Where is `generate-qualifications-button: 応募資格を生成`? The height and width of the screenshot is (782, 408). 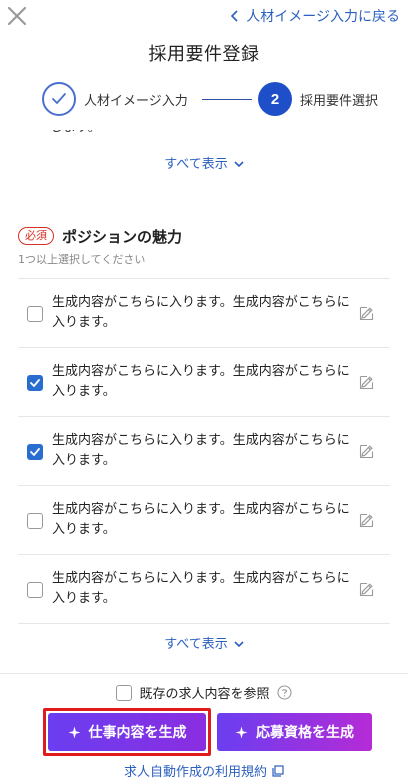
generate-qualifications-button: 応募資格を生成 is located at coordinates (294, 732).